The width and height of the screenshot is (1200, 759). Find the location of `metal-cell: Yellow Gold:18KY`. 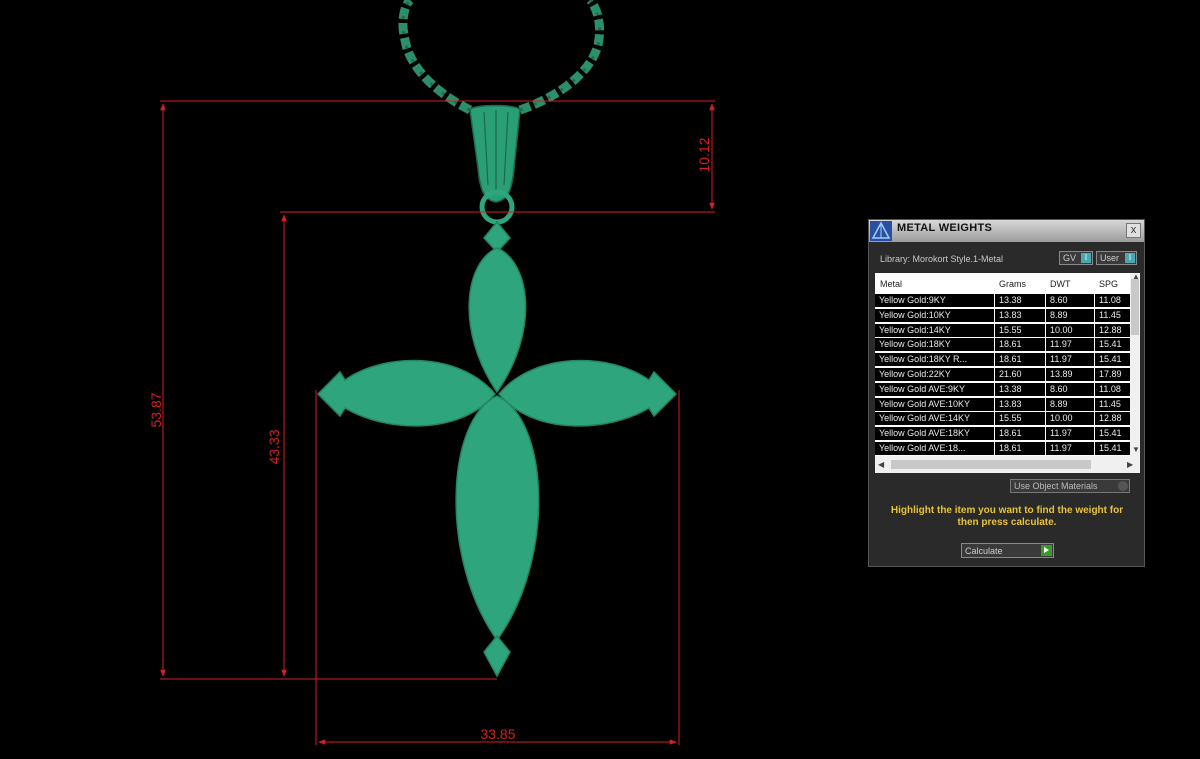

metal-cell: Yellow Gold:18KY is located at coordinates (934, 345).